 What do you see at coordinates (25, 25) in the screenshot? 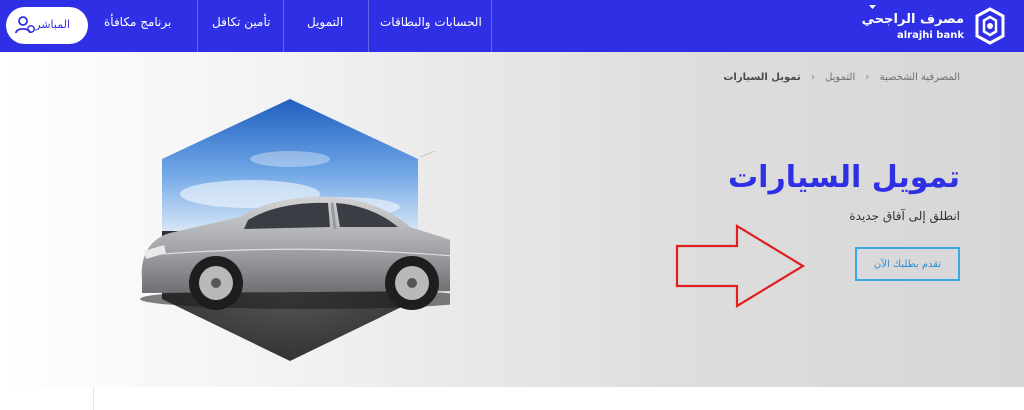
I see `user-chat-icon` at bounding box center [25, 25].